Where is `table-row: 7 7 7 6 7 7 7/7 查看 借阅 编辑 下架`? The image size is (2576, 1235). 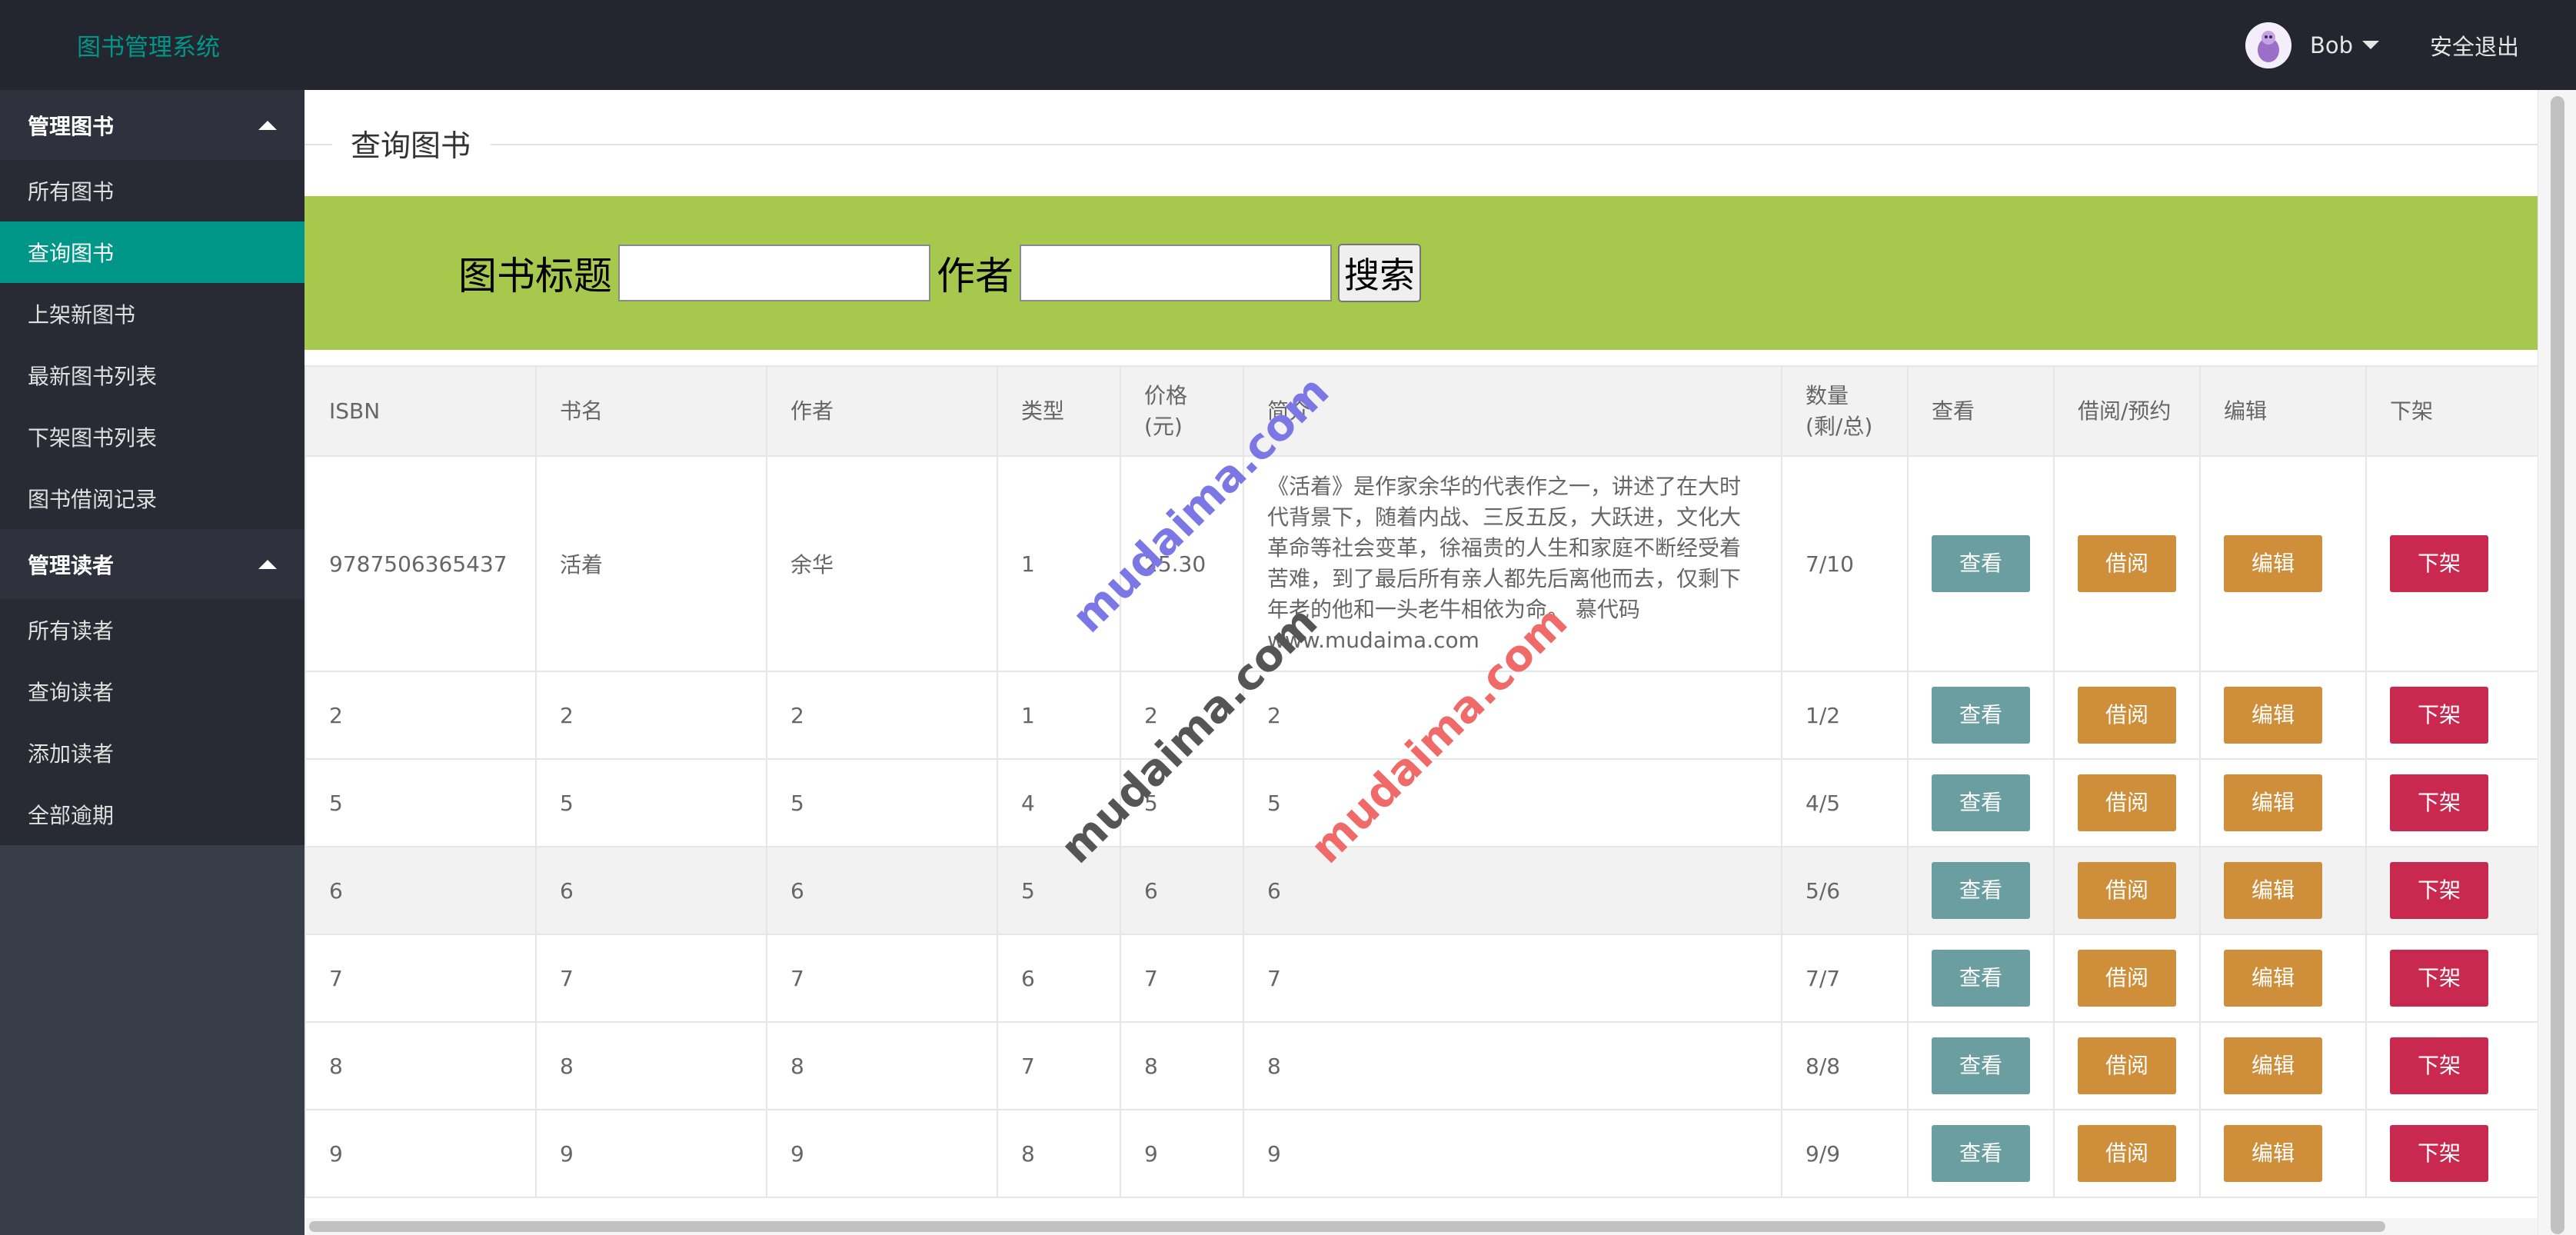 table-row: 7 7 7 6 7 7 7/7 查看 借阅 编辑 下架 is located at coordinates (1421, 978).